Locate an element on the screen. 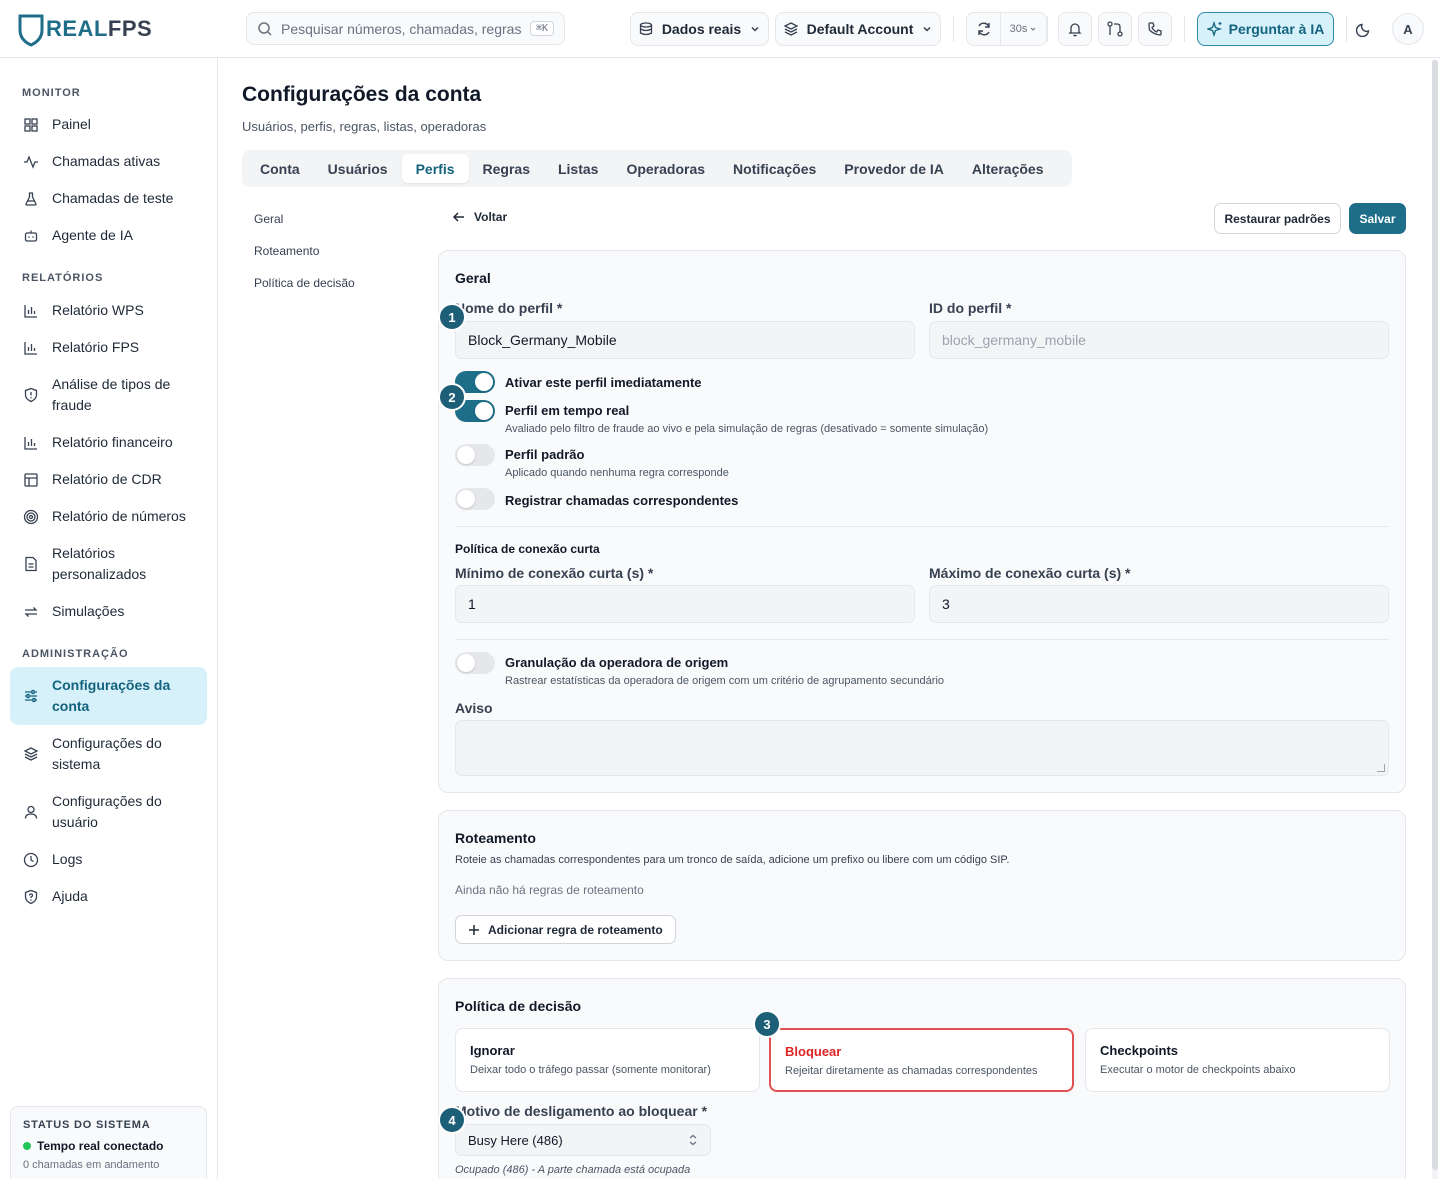 The height and width of the screenshot is (1179, 1440). git-compare-icon is located at coordinates (1115, 29).